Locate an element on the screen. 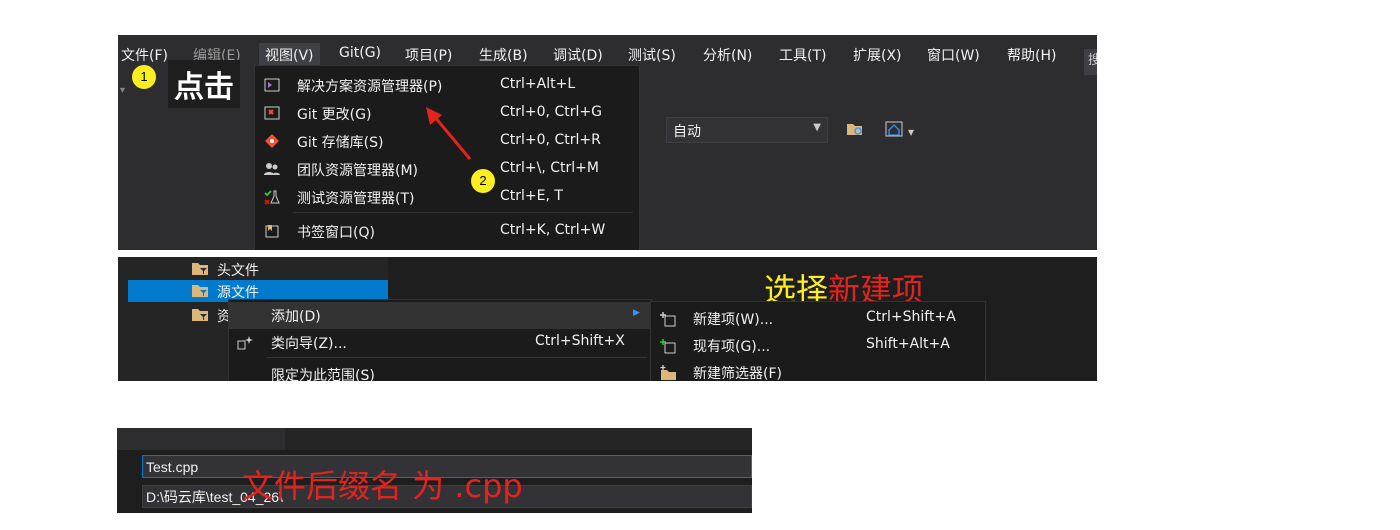 Image resolution: width=1400 pixels, height=530 pixels. menu-debug: 调试(D) is located at coordinates (578, 55).